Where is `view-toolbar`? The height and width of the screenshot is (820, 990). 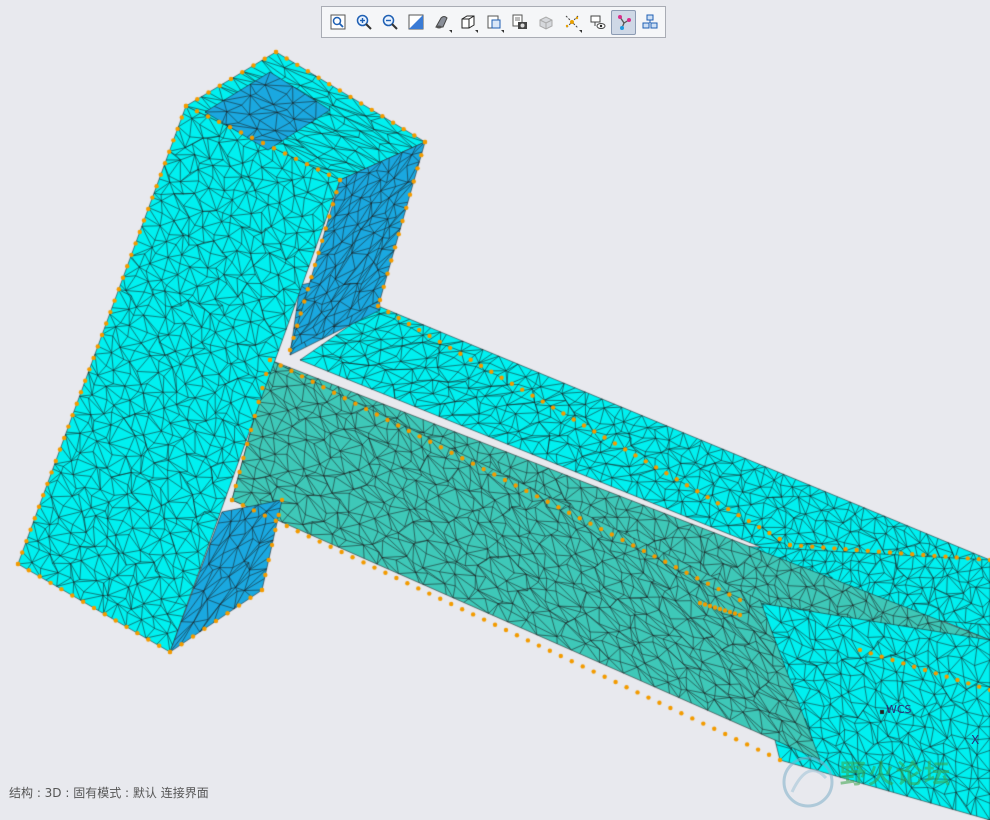 view-toolbar is located at coordinates (493, 22).